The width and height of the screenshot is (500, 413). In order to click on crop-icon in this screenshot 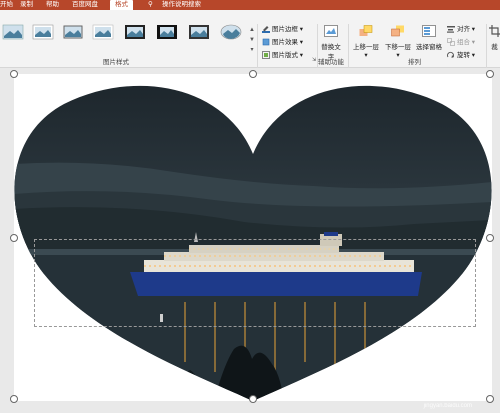, I will do `click(494, 32)`.